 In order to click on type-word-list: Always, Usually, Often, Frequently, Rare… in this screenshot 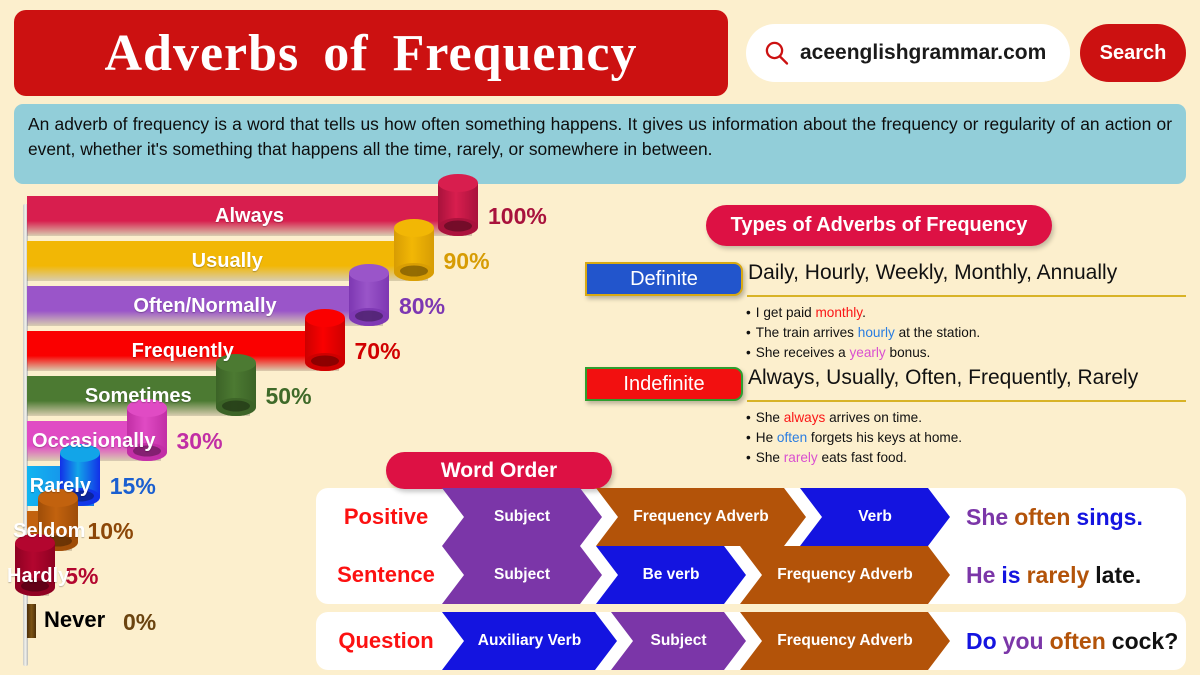, I will do `click(943, 377)`.